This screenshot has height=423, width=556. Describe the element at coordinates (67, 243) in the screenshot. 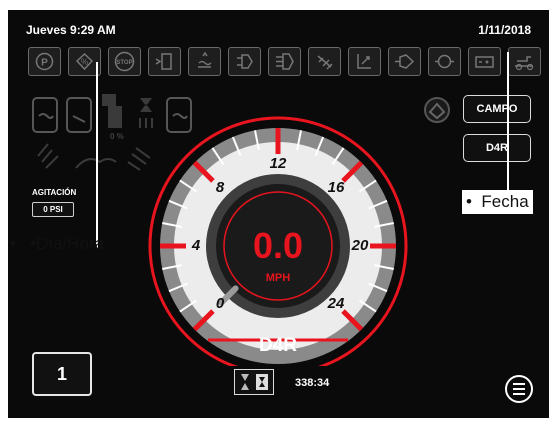

I see `datetime-annotation-text: •Día/Hora` at that location.